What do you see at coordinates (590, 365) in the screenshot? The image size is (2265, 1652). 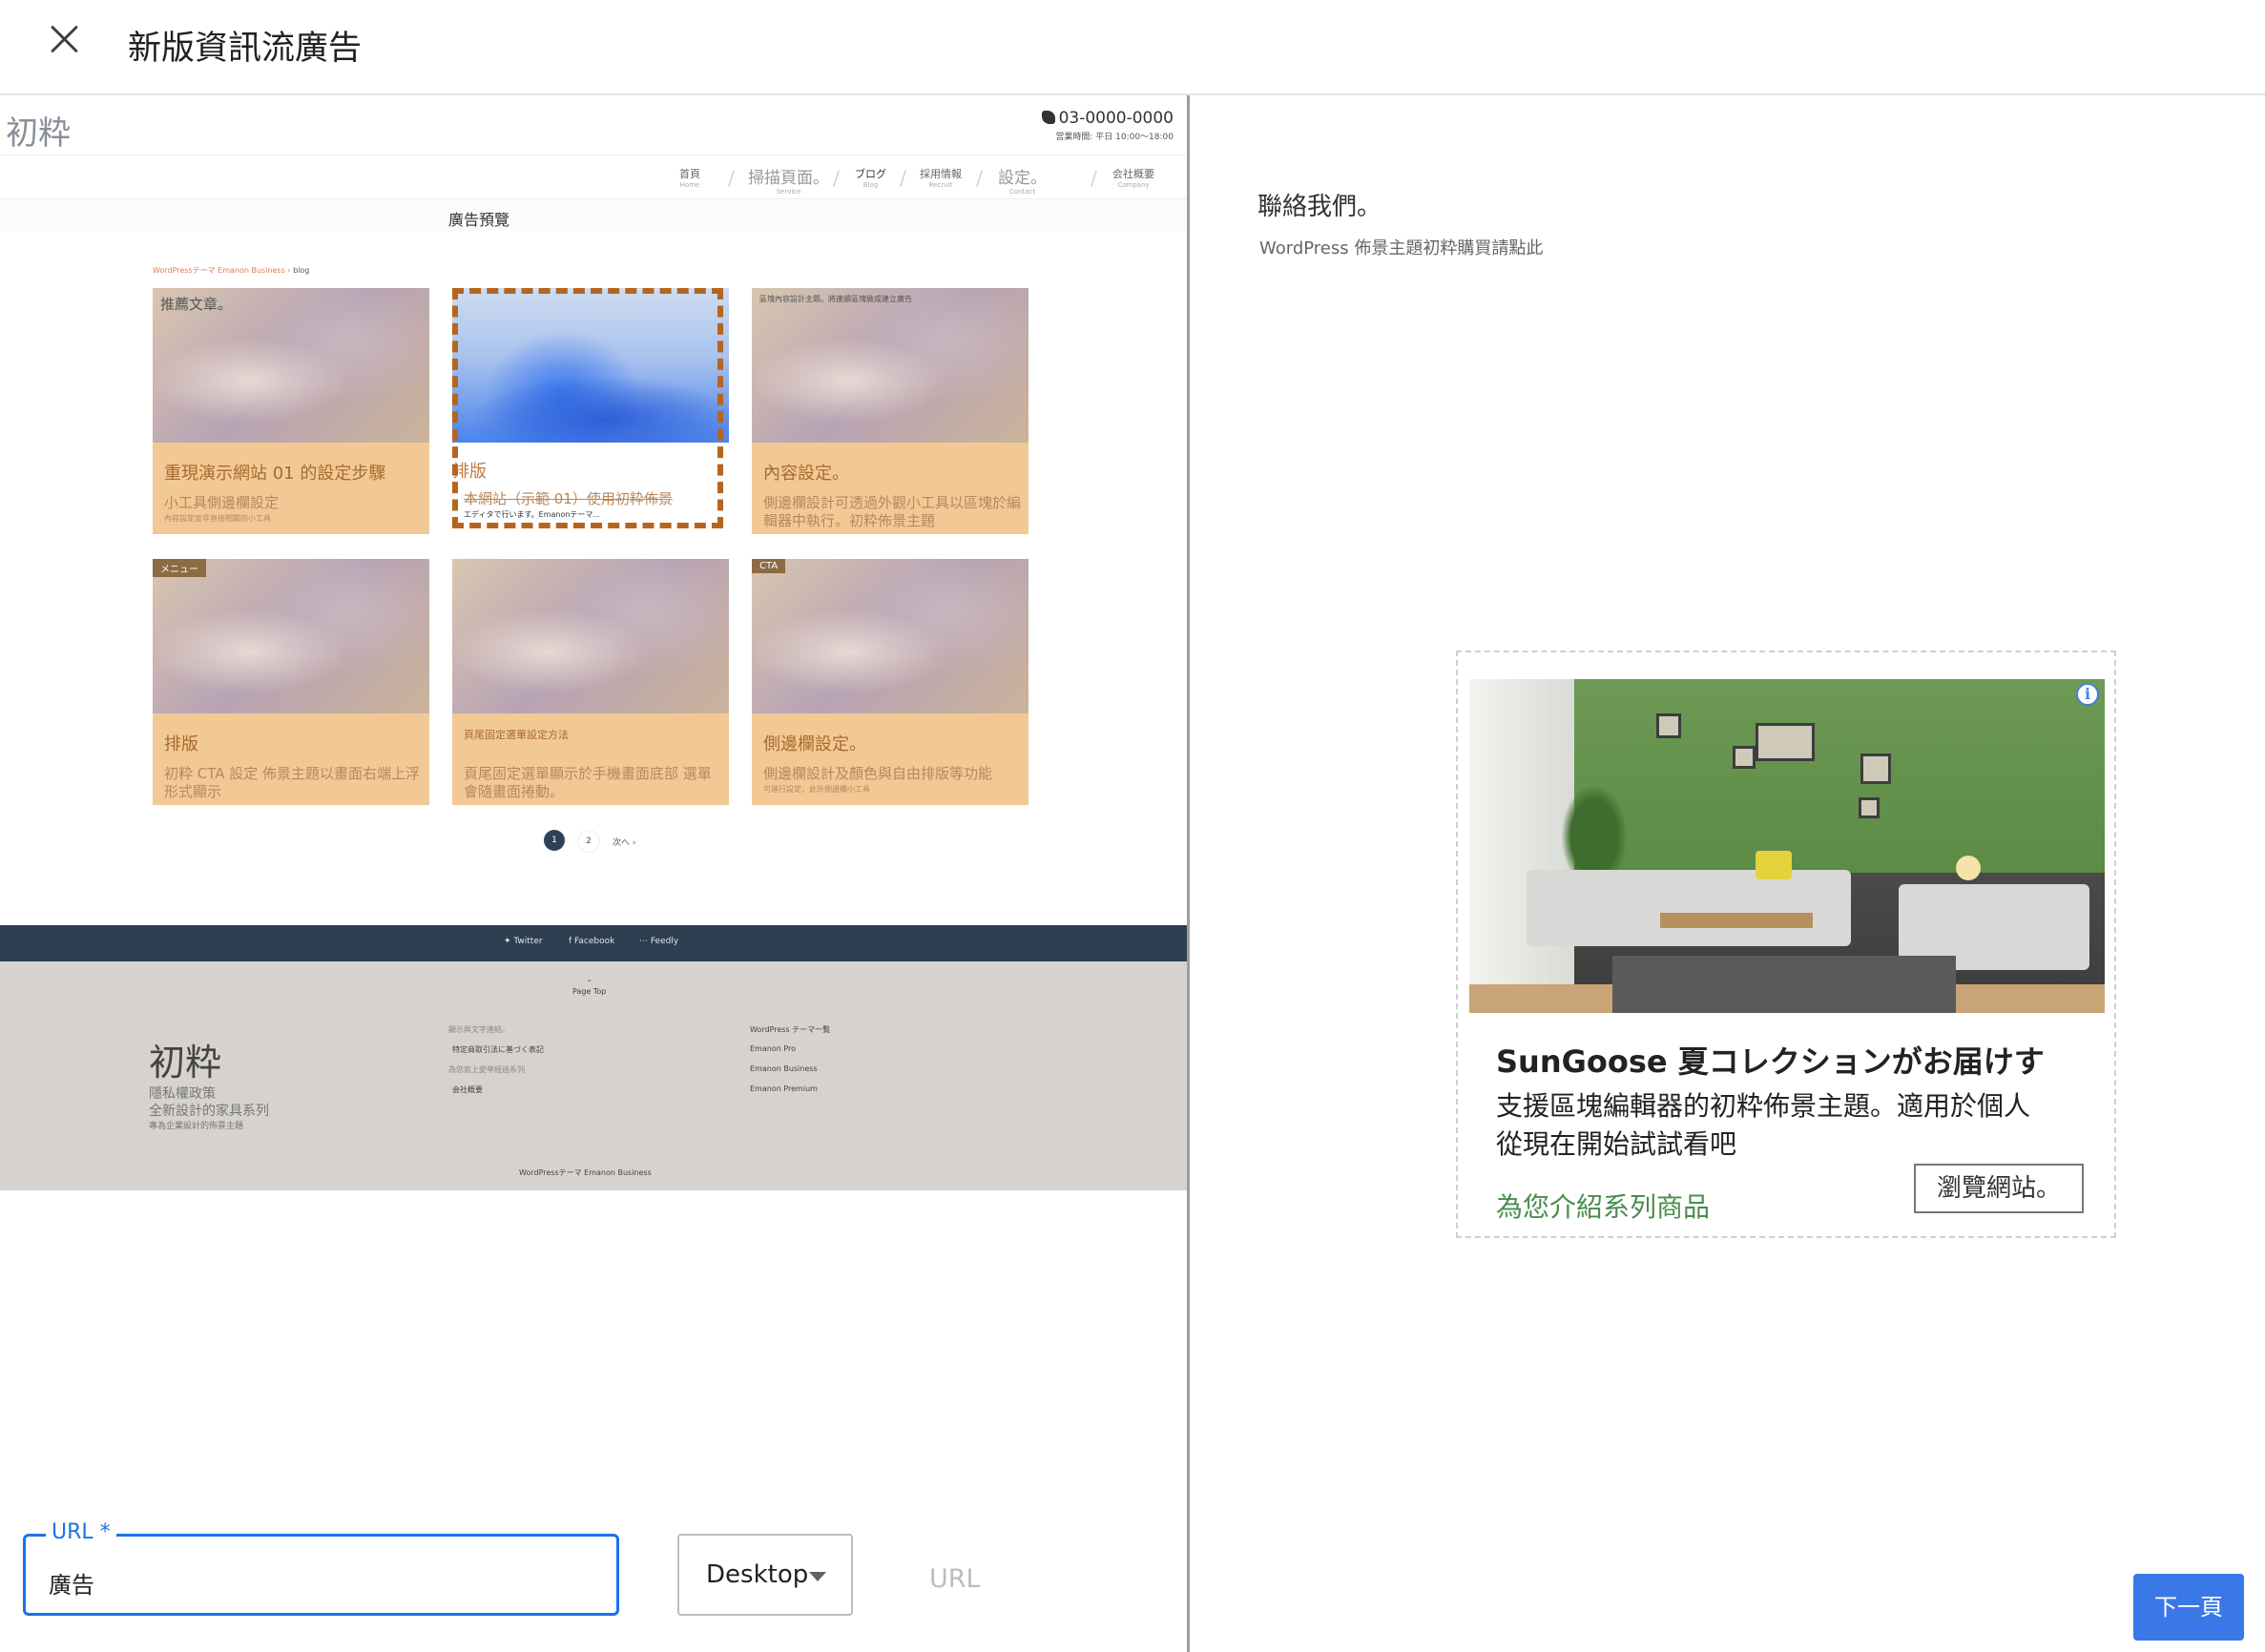 I see `ad-thumbnail` at bounding box center [590, 365].